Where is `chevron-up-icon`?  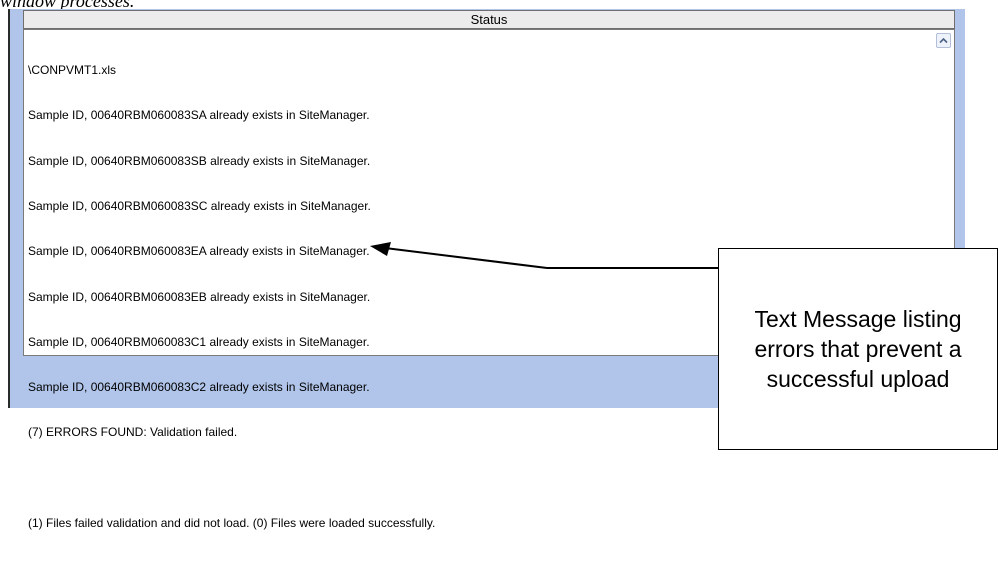 chevron-up-icon is located at coordinates (943, 40).